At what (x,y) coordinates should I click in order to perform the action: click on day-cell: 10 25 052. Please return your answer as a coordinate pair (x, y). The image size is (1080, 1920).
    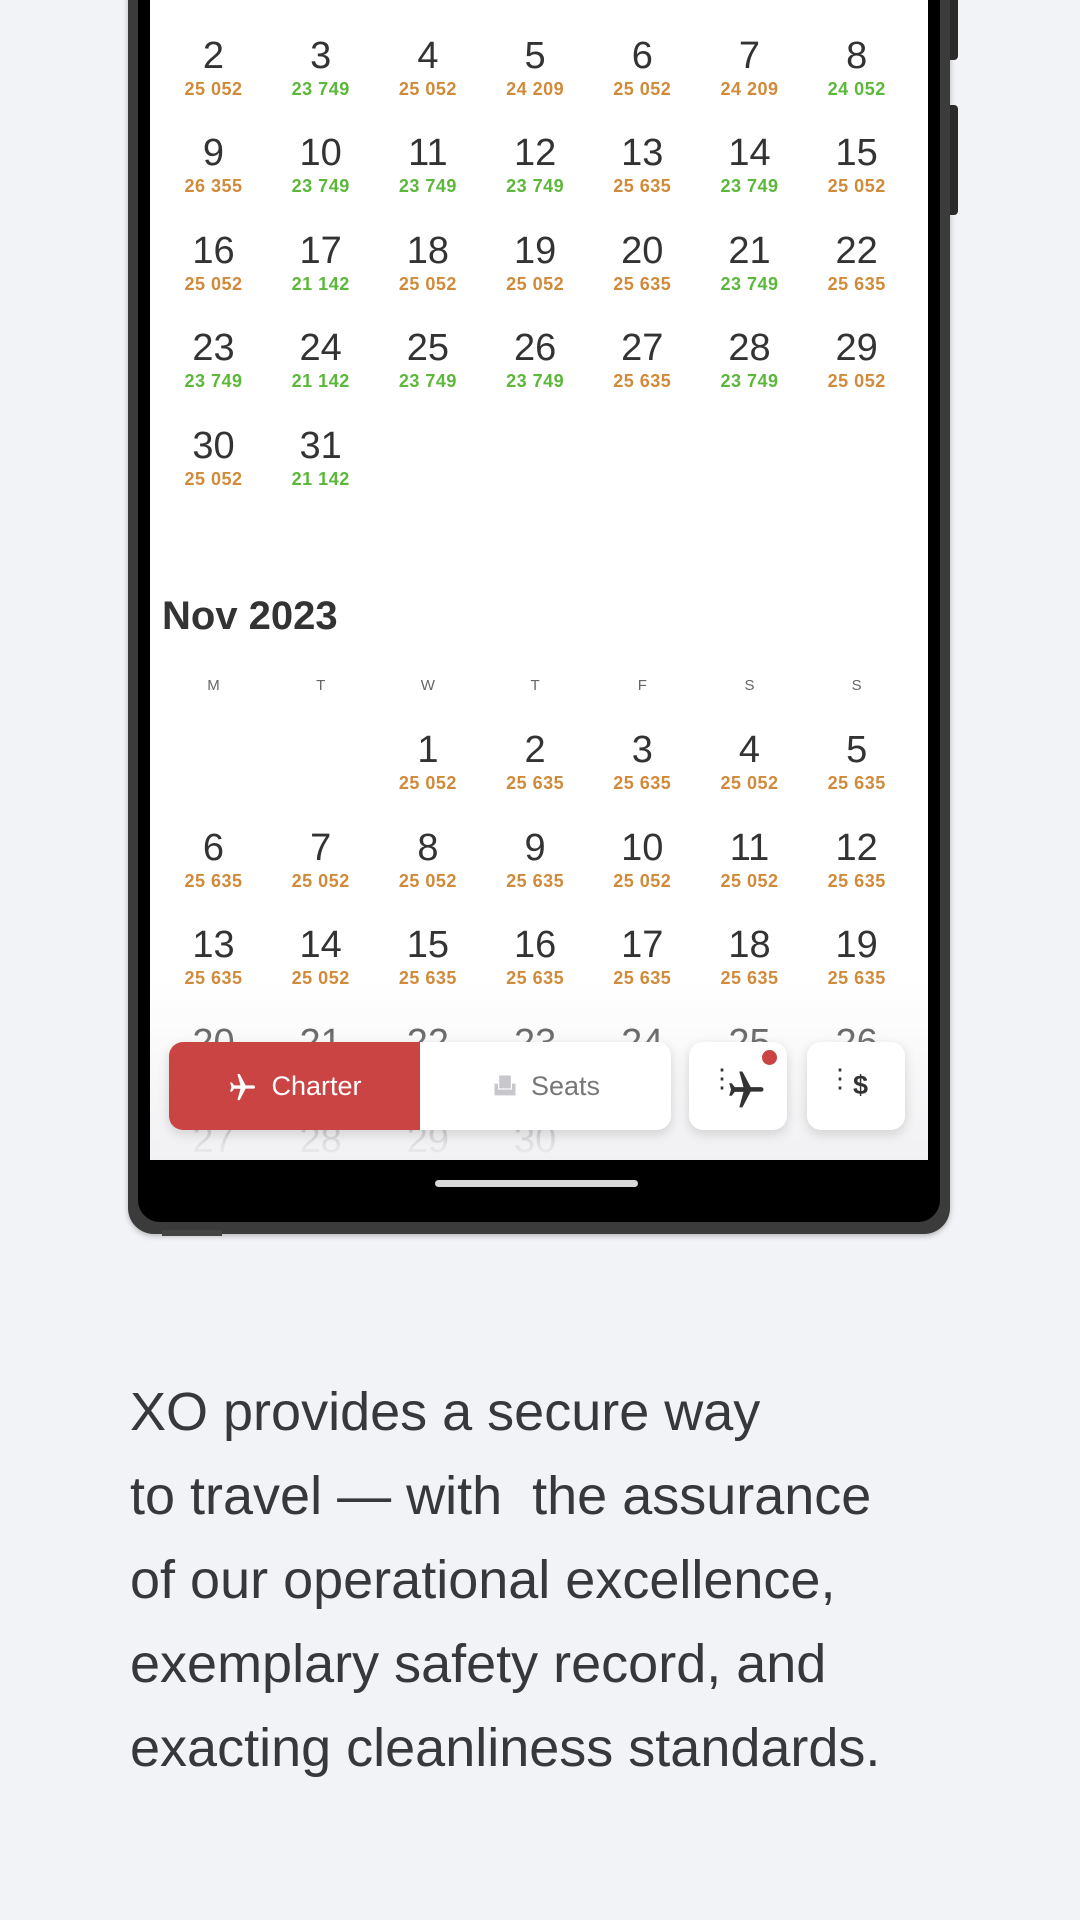
    Looking at the image, I should click on (642, 859).